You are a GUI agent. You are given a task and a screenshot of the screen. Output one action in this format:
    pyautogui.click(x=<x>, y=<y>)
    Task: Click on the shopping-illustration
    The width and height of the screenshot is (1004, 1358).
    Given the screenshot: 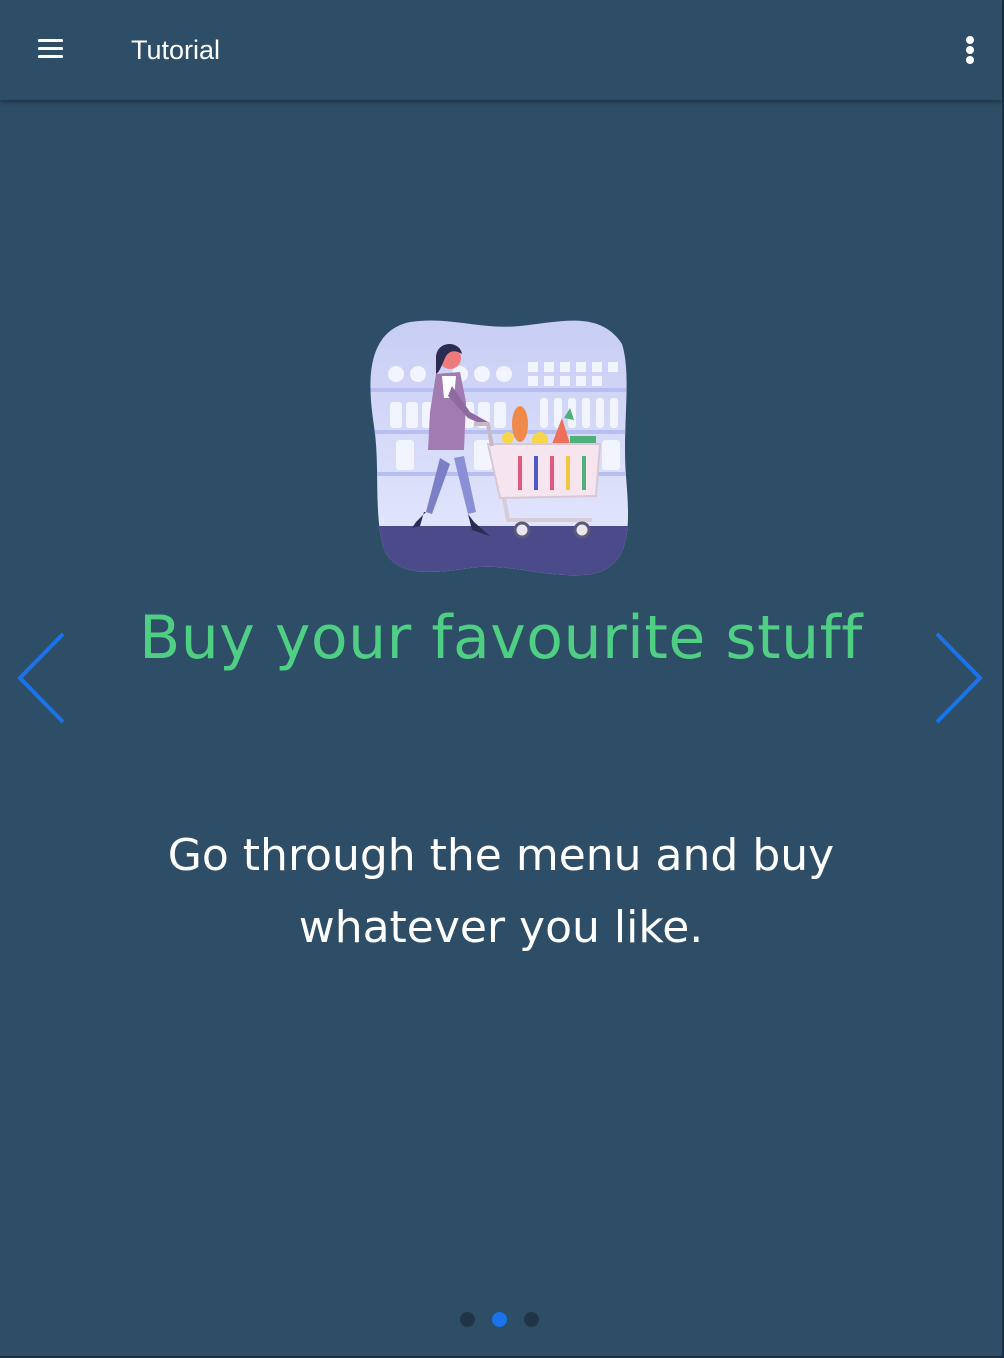 What is the action you would take?
    pyautogui.click(x=499, y=448)
    